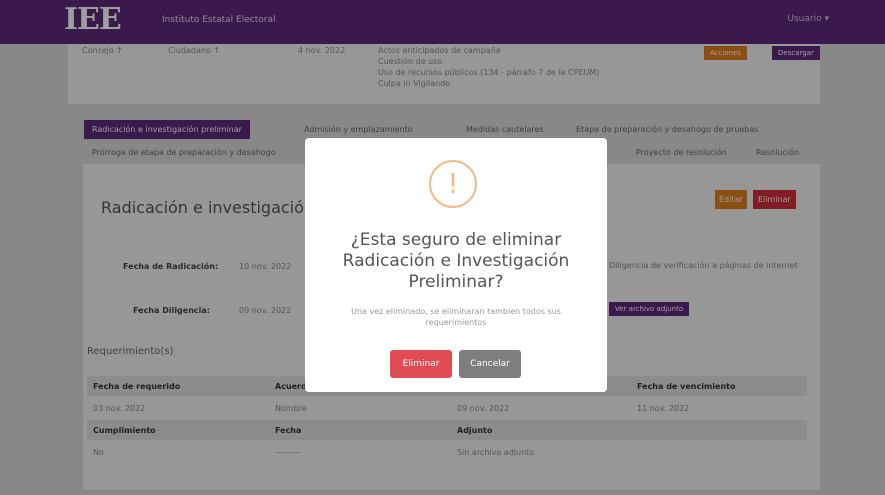  What do you see at coordinates (453, 184) in the screenshot?
I see `warning-icon: !` at bounding box center [453, 184].